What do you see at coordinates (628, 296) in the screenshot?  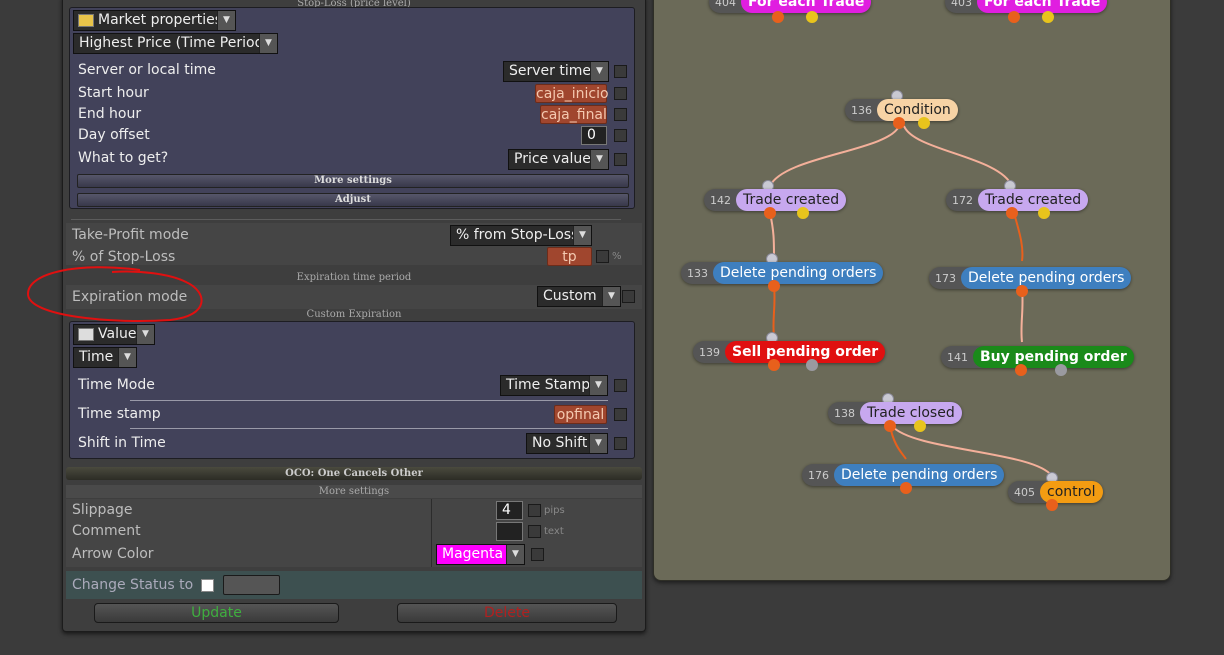 I see `expiration-mode-checkbox` at bounding box center [628, 296].